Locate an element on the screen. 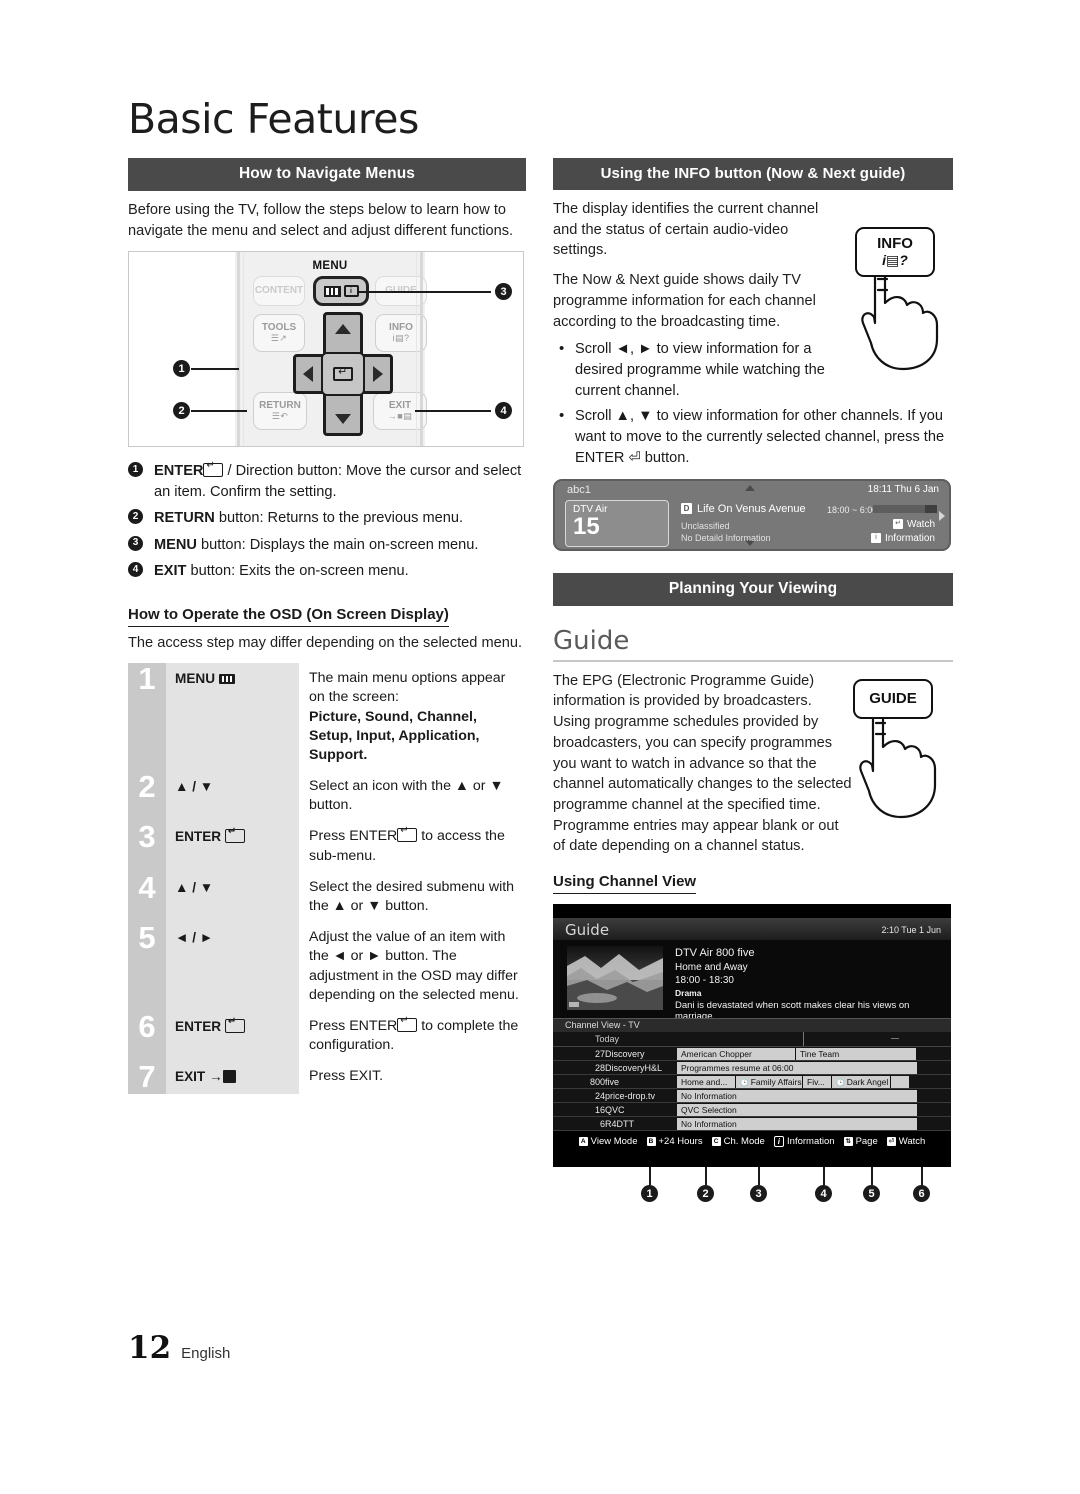 This screenshot has width=1080, height=1494. legend-badge-1: 1 is located at coordinates (135, 470).